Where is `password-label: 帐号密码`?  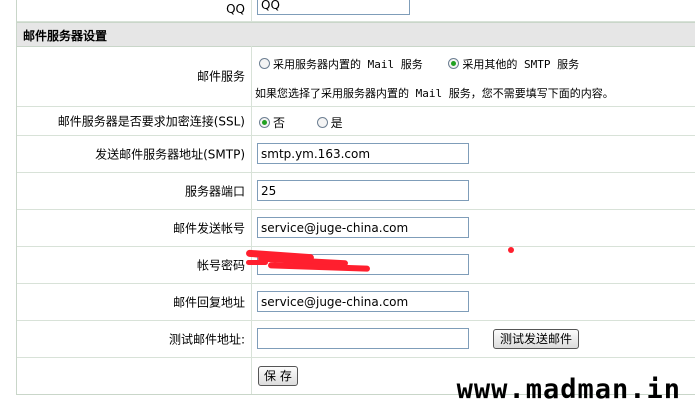 password-label: 帐号密码 is located at coordinates (220, 265).